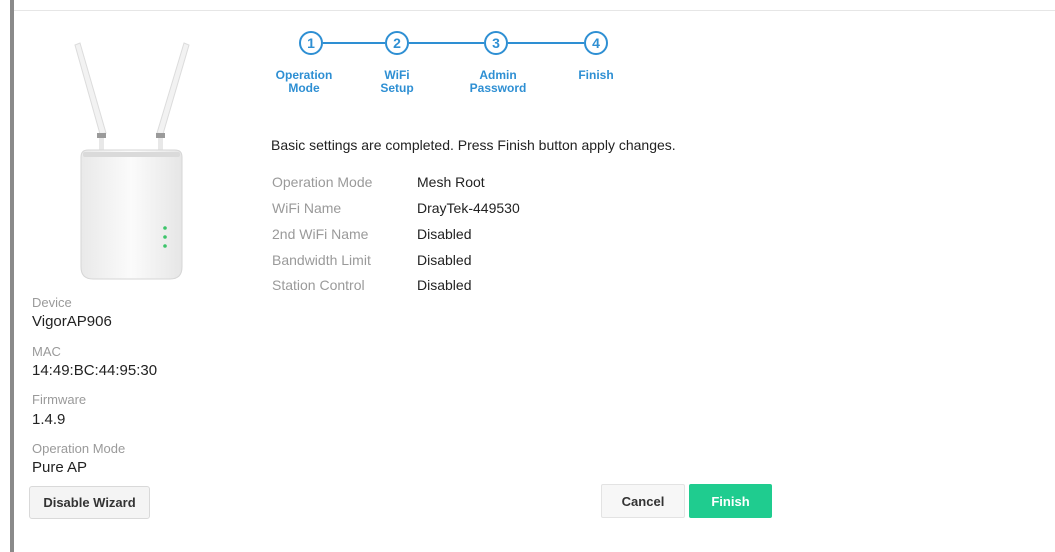 The height and width of the screenshot is (552, 1055). What do you see at coordinates (307, 208) in the screenshot?
I see `summary-key: WiFi Name` at bounding box center [307, 208].